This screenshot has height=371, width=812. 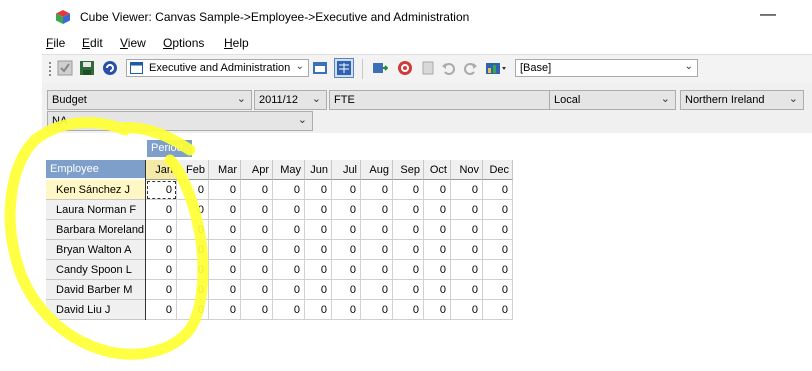 What do you see at coordinates (346, 170) in the screenshot?
I see `column-header-jul: Jul` at bounding box center [346, 170].